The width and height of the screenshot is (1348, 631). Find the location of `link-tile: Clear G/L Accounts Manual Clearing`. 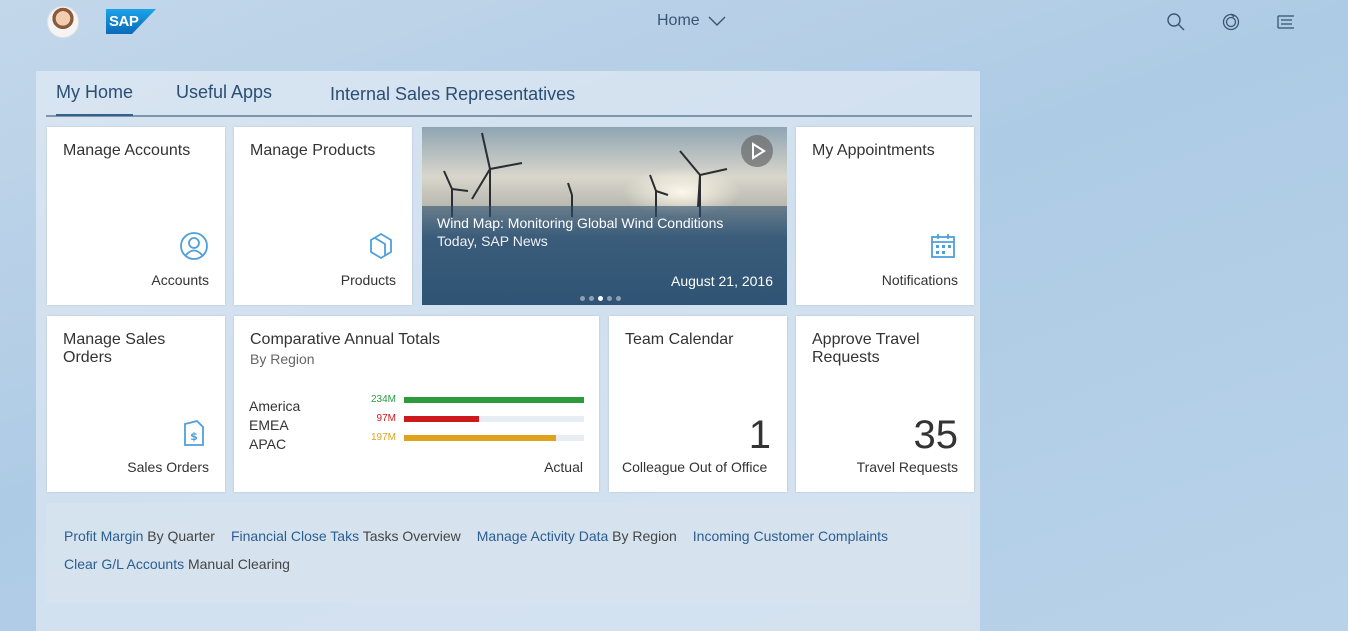

link-tile: Clear G/L Accounts Manual Clearing is located at coordinates (177, 564).